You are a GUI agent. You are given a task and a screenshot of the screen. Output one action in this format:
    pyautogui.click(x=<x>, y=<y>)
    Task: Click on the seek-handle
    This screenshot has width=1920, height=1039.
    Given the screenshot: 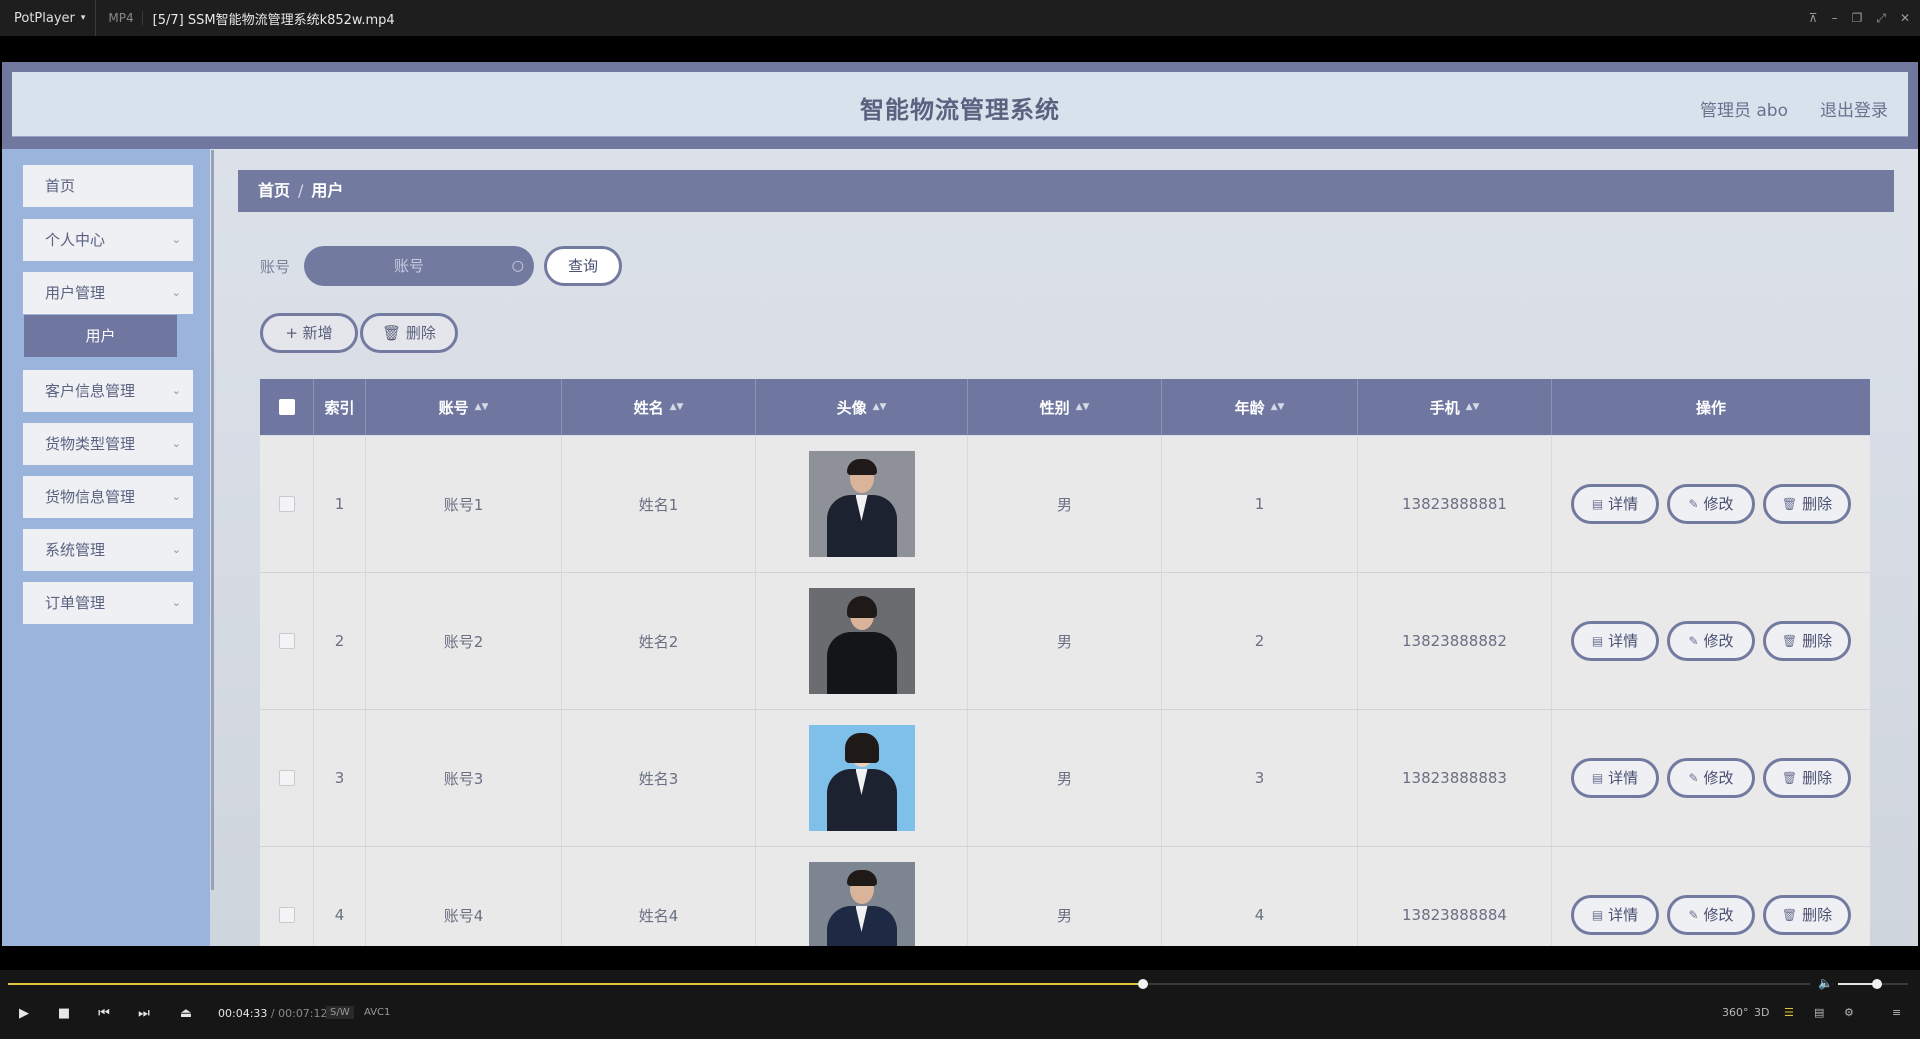 What is the action you would take?
    pyautogui.click(x=1143, y=984)
    